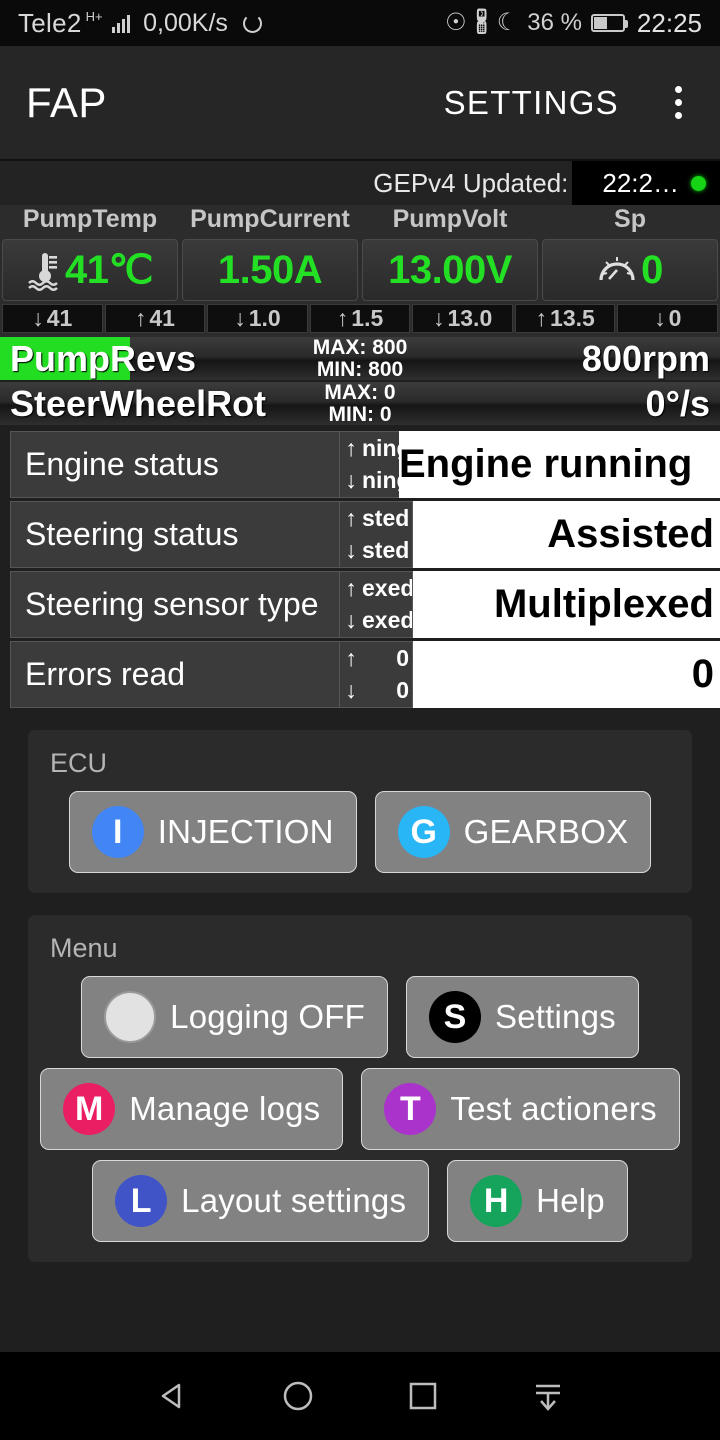 This screenshot has height=1440, width=720. I want to click on status-min-value: exed, so click(387, 620).